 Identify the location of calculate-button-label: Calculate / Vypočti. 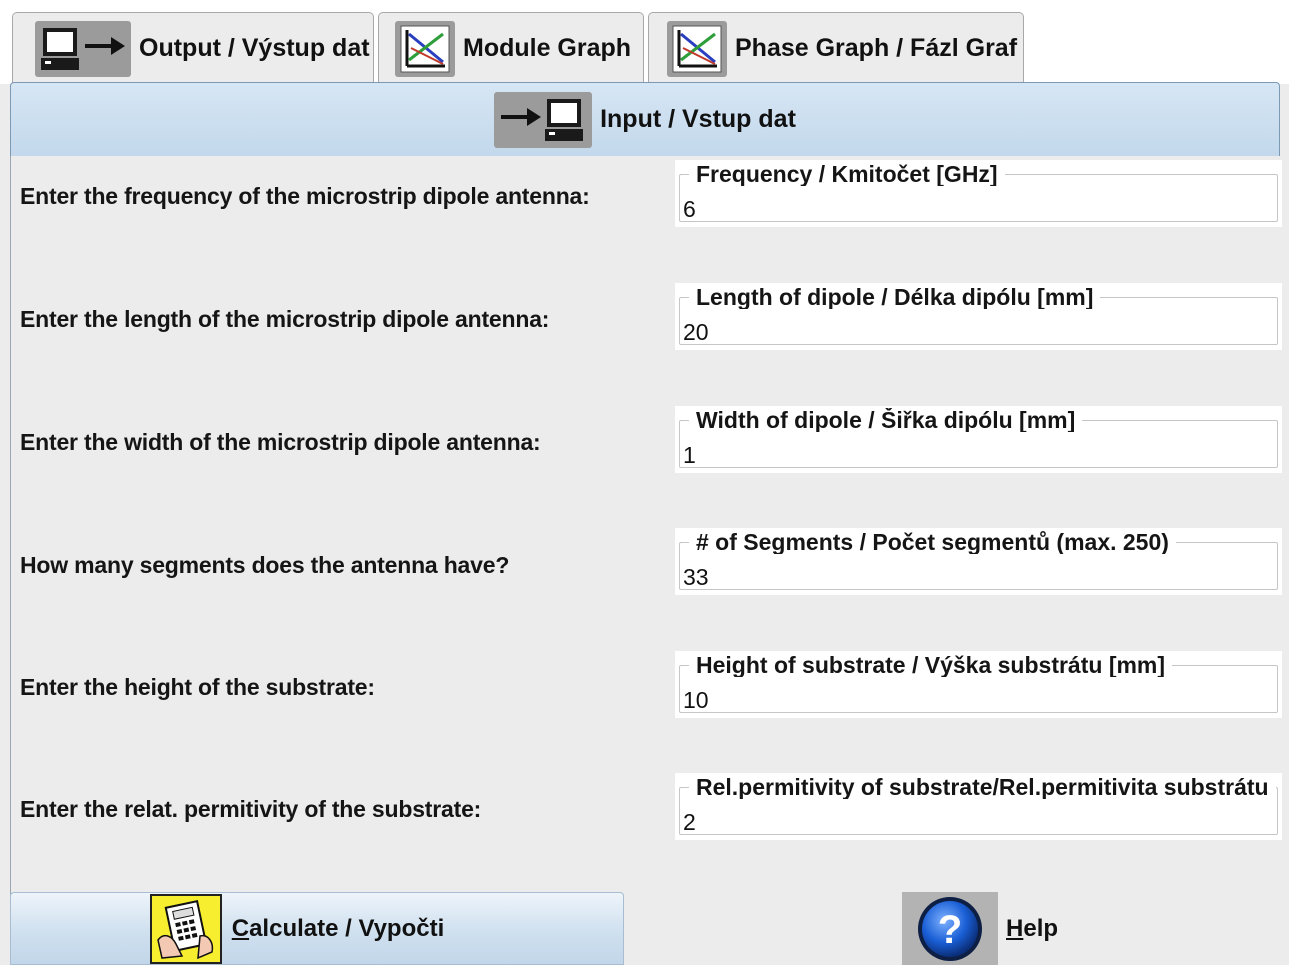
(338, 929).